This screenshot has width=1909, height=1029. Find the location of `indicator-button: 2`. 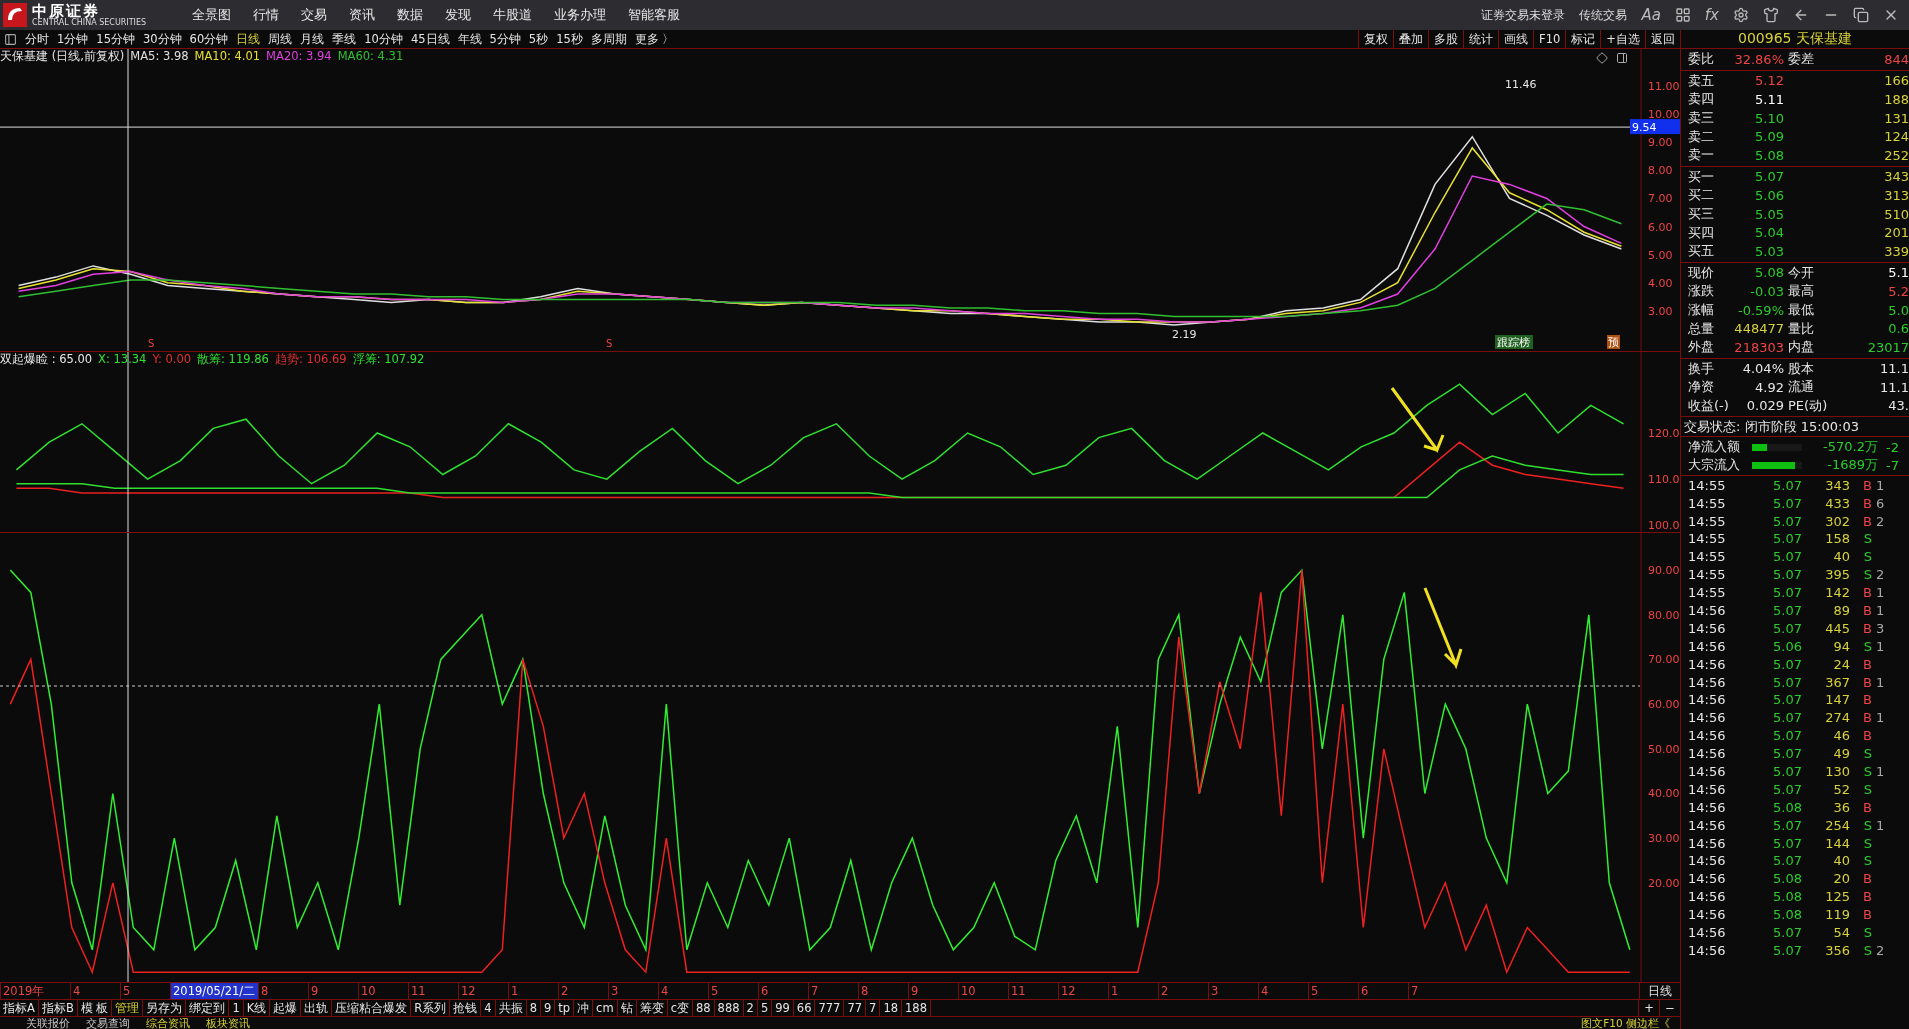

indicator-button: 2 is located at coordinates (750, 1008).